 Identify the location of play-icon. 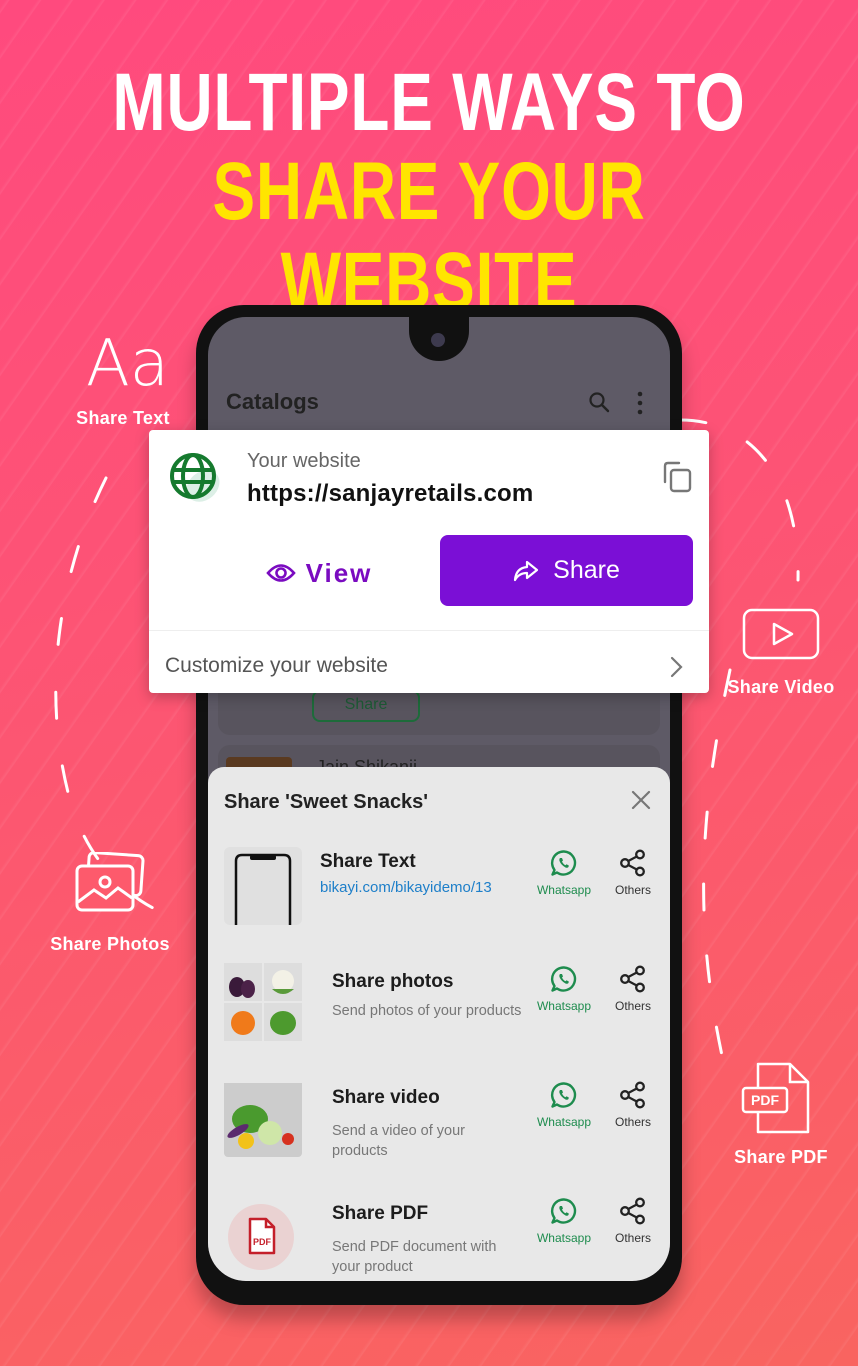
(781, 634).